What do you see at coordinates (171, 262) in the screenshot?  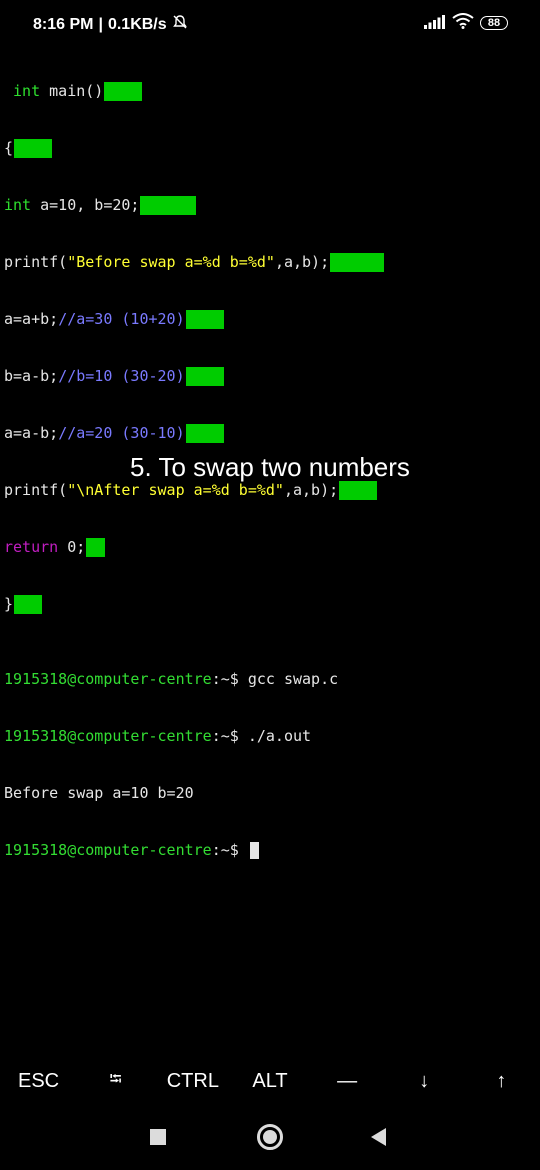 I see `code-string: "Before swap a=%d b=%d"` at bounding box center [171, 262].